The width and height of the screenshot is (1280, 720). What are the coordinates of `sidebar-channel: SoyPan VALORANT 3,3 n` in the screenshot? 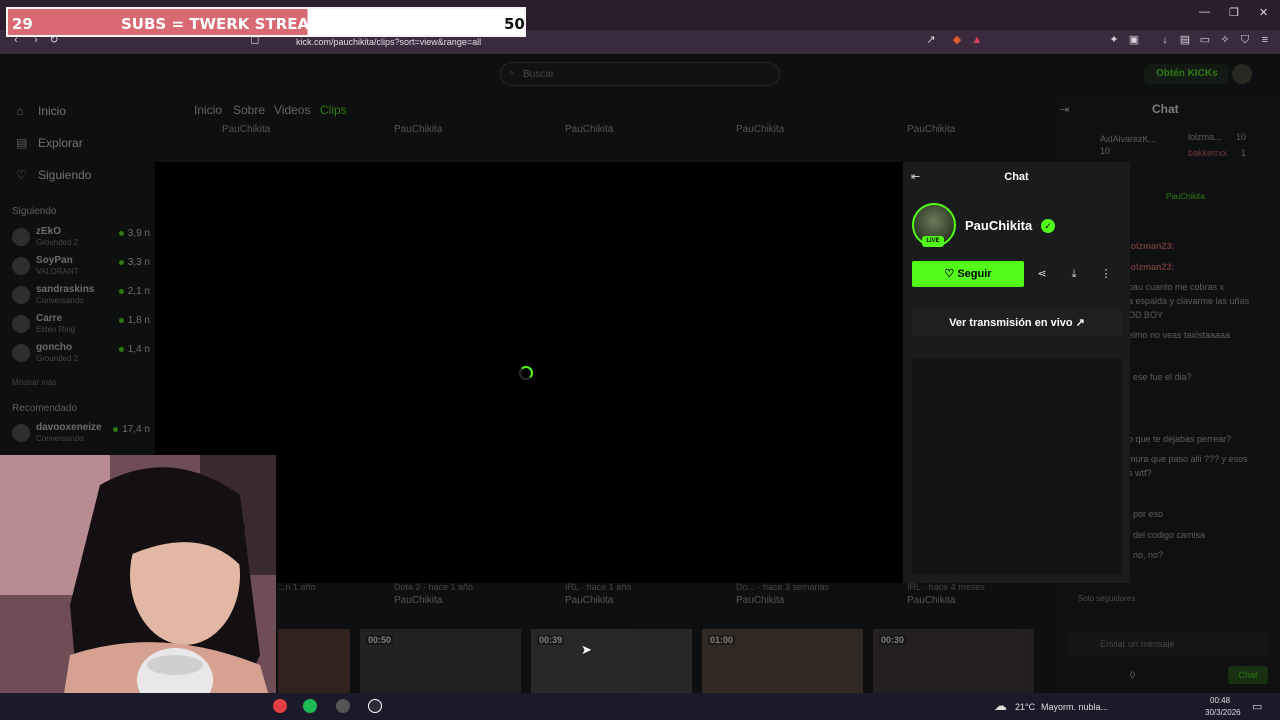 It's located at (82, 267).